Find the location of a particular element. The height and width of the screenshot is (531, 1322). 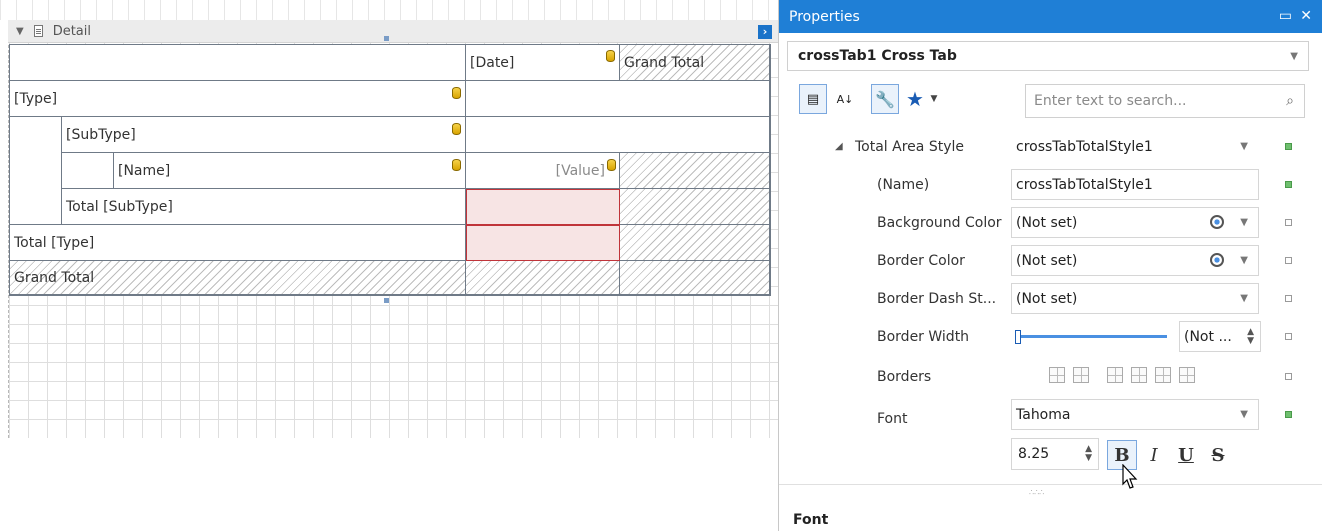

splitter-grip-icon: ∴∴∴ is located at coordinates (1036, 492).